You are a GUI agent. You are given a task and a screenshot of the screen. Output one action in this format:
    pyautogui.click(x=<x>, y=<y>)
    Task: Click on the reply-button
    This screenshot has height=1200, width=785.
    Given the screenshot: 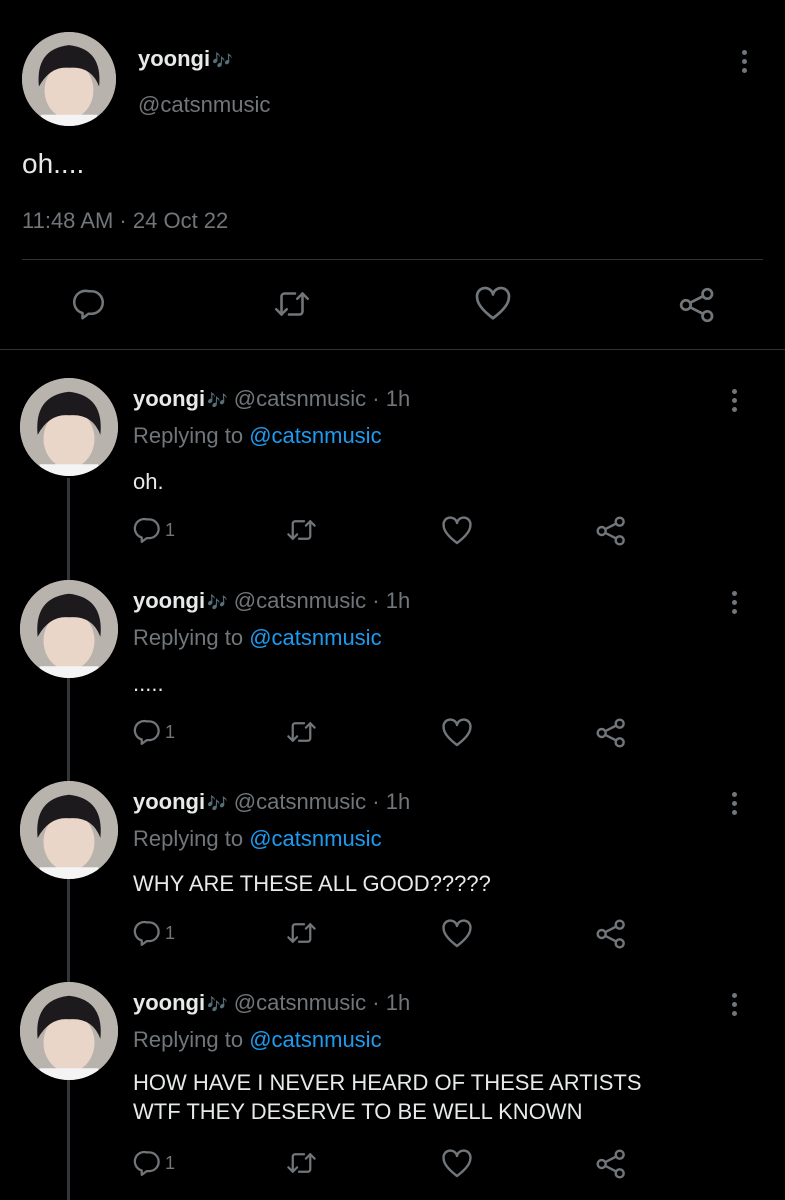 What is the action you would take?
    pyautogui.click(x=90, y=304)
    